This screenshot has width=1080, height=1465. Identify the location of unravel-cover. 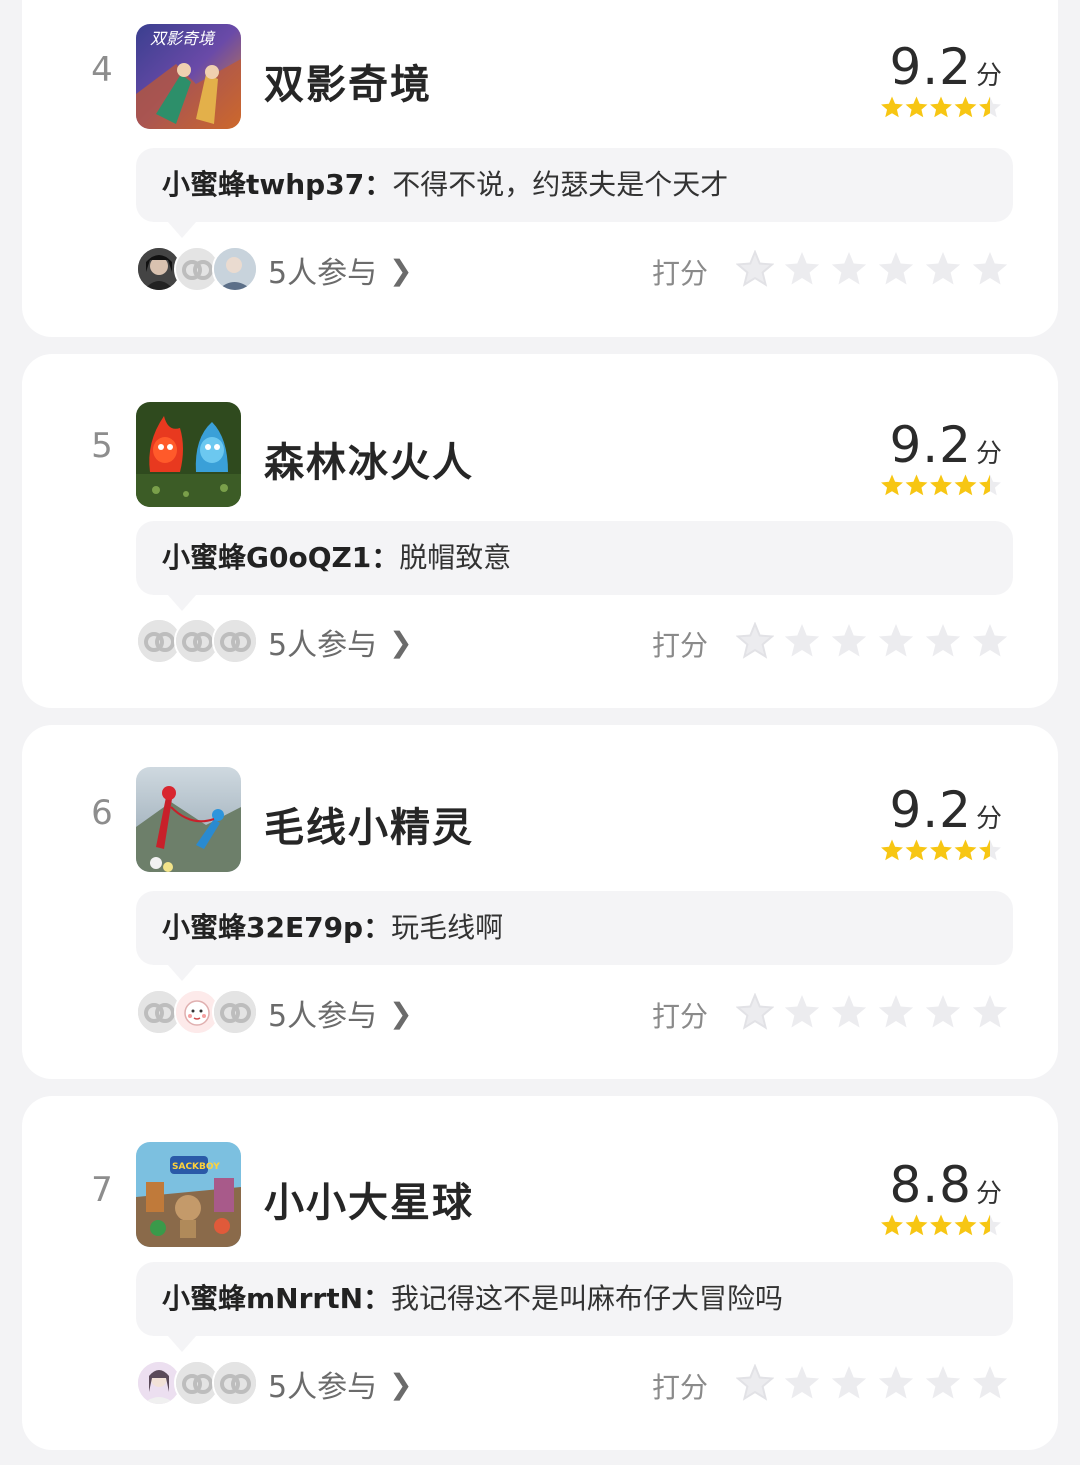
(188, 819).